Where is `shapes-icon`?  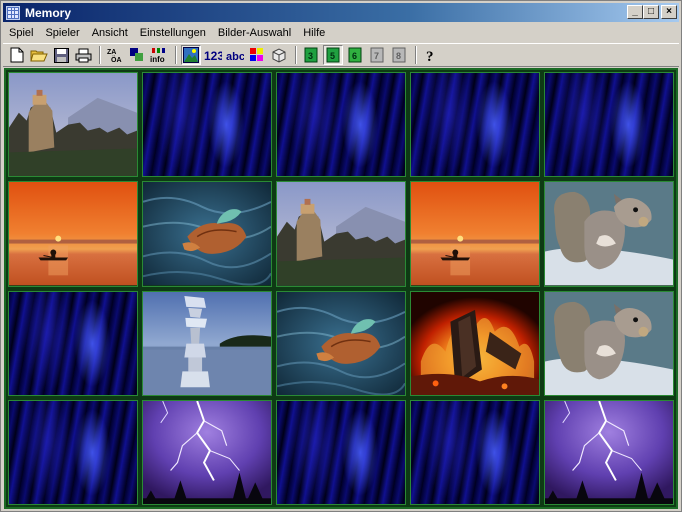
shapes-icon is located at coordinates (137, 55).